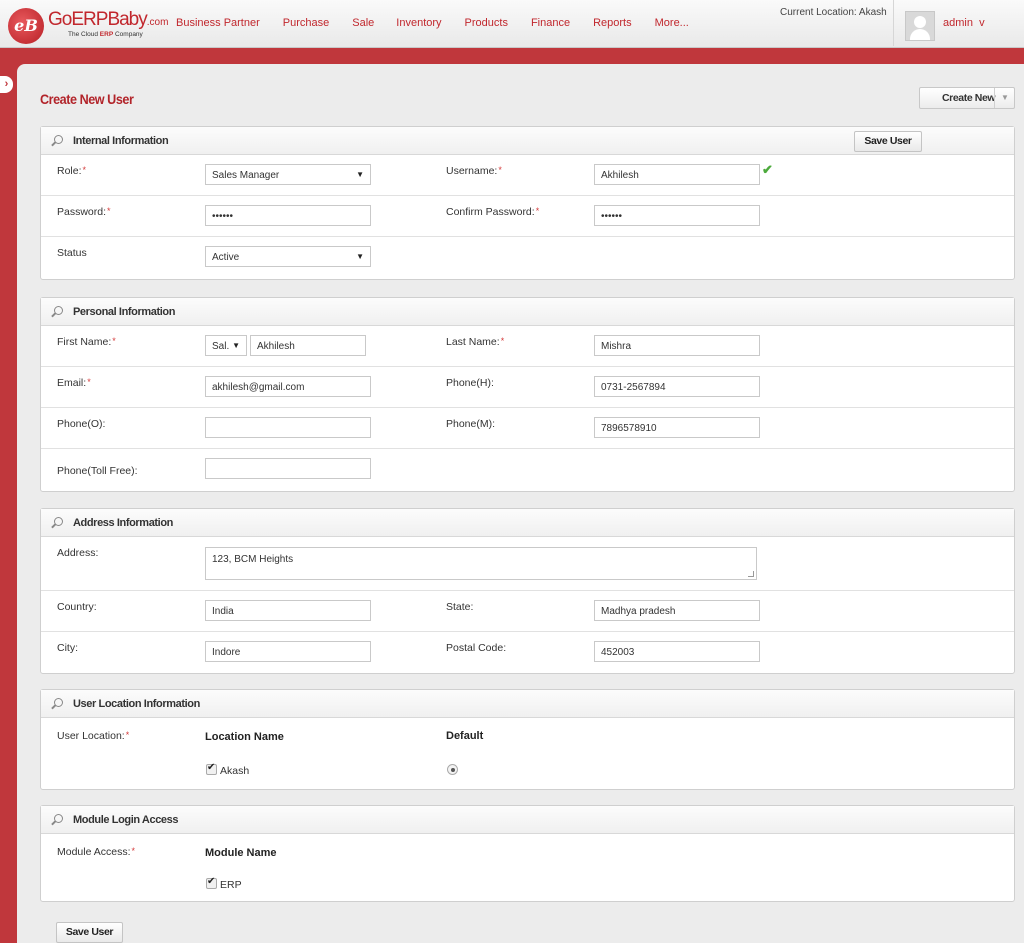 This screenshot has height=943, width=1024. I want to click on section-header: Personal Information, so click(527, 312).